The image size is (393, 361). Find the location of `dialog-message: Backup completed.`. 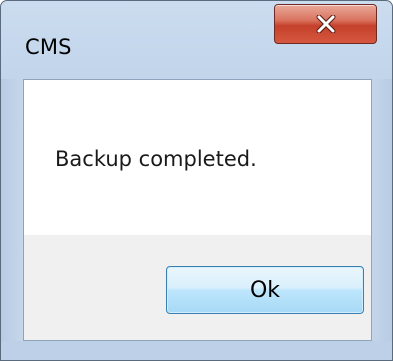

dialog-message: Backup completed. is located at coordinates (156, 159).